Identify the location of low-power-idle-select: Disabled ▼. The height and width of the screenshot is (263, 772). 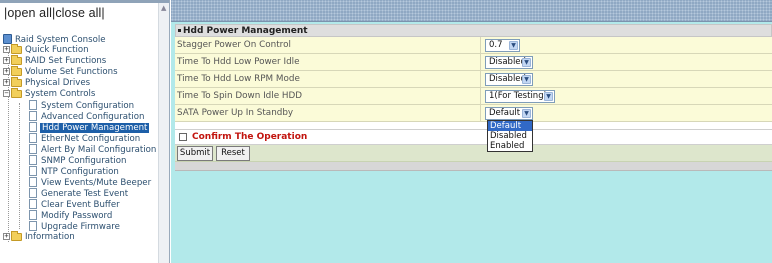
(509, 62).